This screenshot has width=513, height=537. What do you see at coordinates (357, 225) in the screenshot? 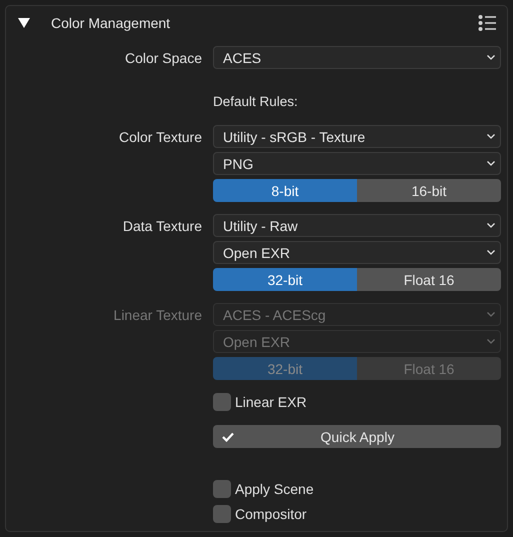
I see `dropdown: Utility - Raw` at bounding box center [357, 225].